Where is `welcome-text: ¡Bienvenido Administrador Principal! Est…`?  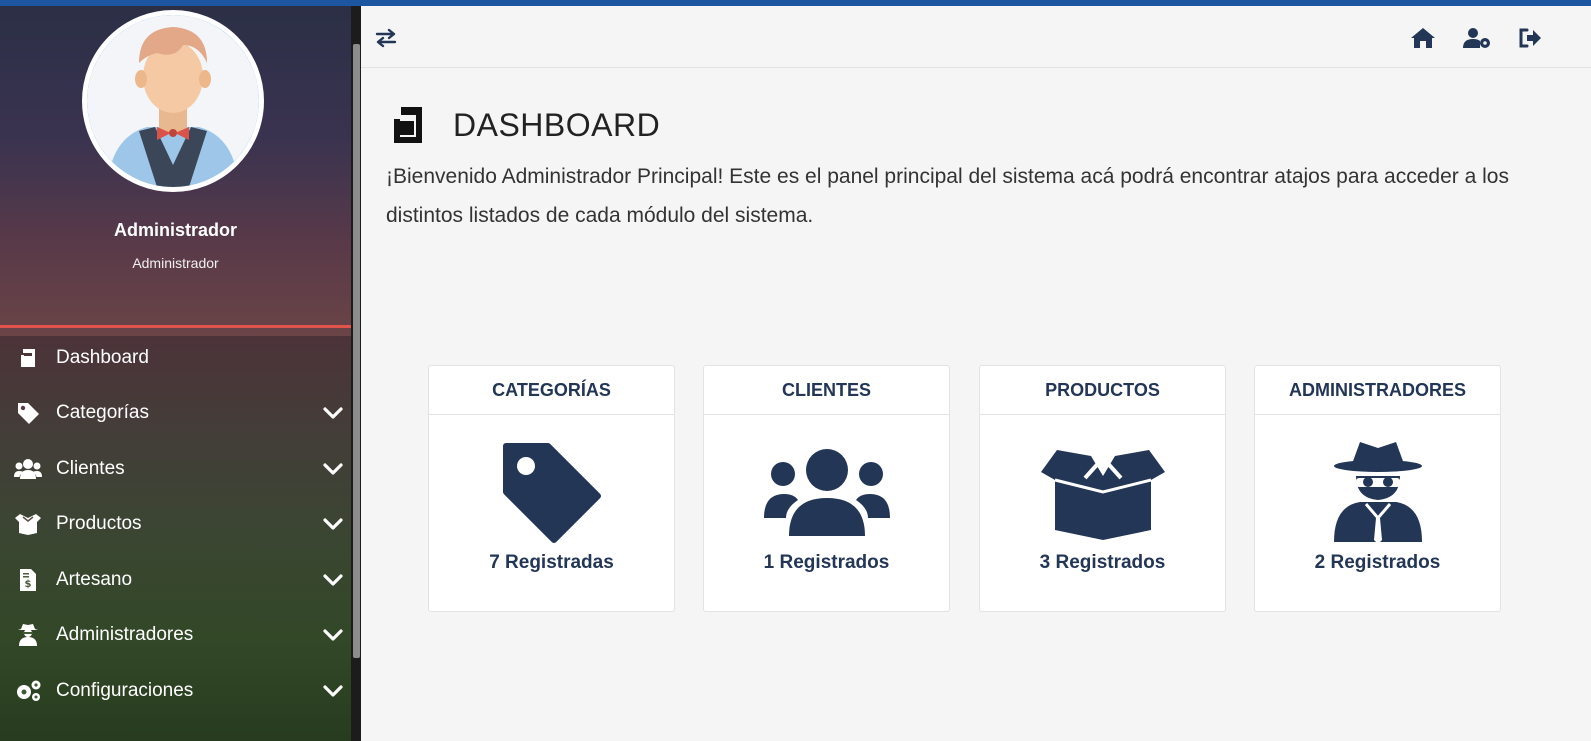
welcome-text: ¡Bienvenido Administrador Principal! Est… is located at coordinates (947, 196).